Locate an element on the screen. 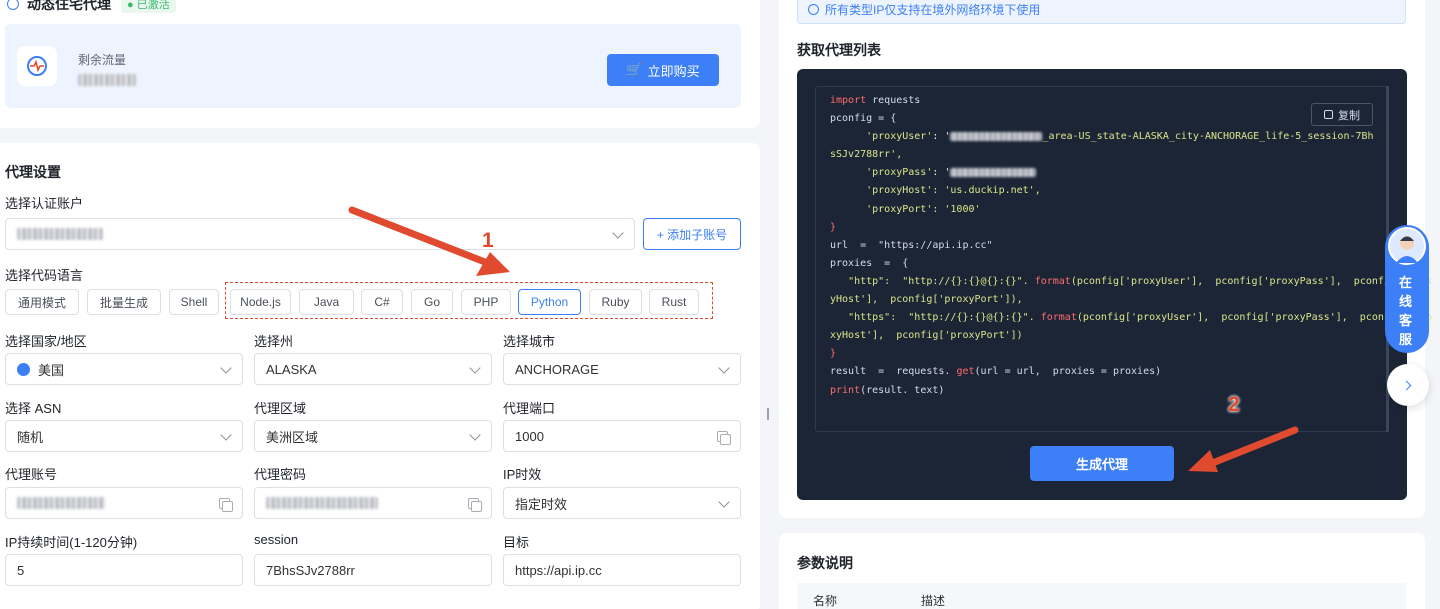  header-row: 动态住宅代理 ● 已激活 is located at coordinates (91, 7).